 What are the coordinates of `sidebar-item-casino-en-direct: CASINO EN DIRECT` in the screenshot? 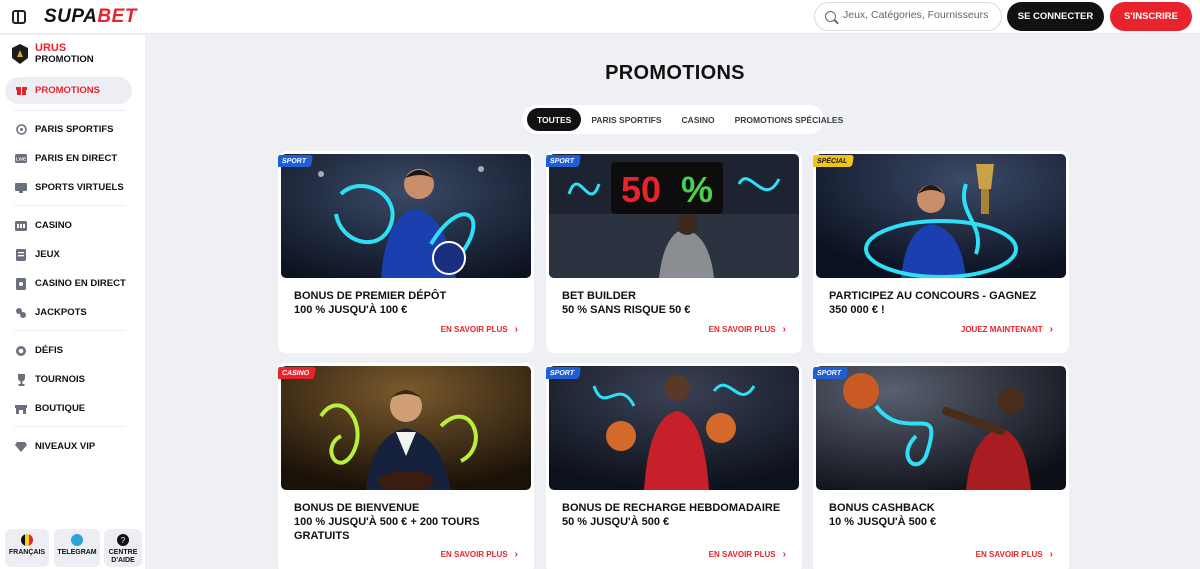 It's located at (68, 283).